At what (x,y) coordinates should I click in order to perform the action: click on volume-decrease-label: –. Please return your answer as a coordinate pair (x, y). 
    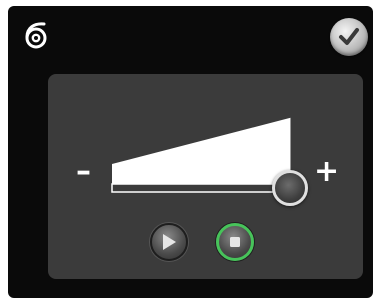
    Looking at the image, I should click on (83, 172).